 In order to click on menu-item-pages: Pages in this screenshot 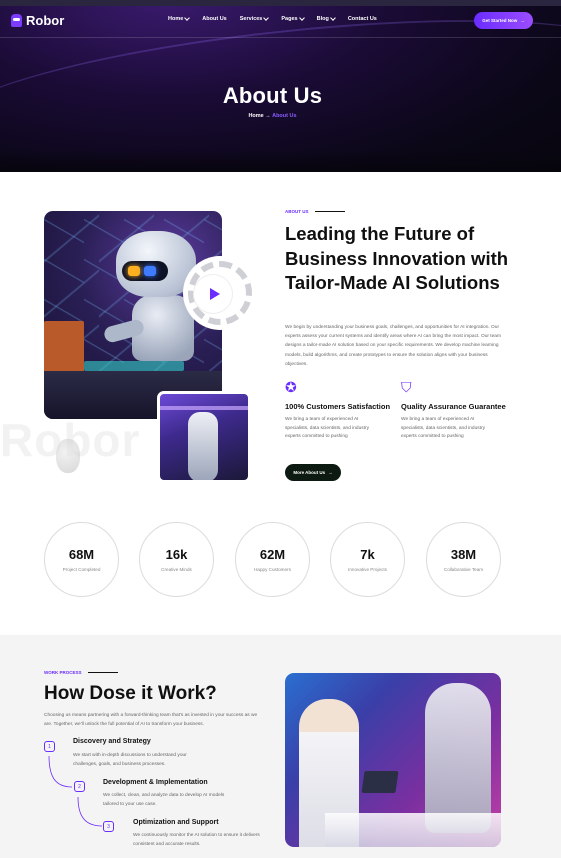, I will do `click(293, 18)`.